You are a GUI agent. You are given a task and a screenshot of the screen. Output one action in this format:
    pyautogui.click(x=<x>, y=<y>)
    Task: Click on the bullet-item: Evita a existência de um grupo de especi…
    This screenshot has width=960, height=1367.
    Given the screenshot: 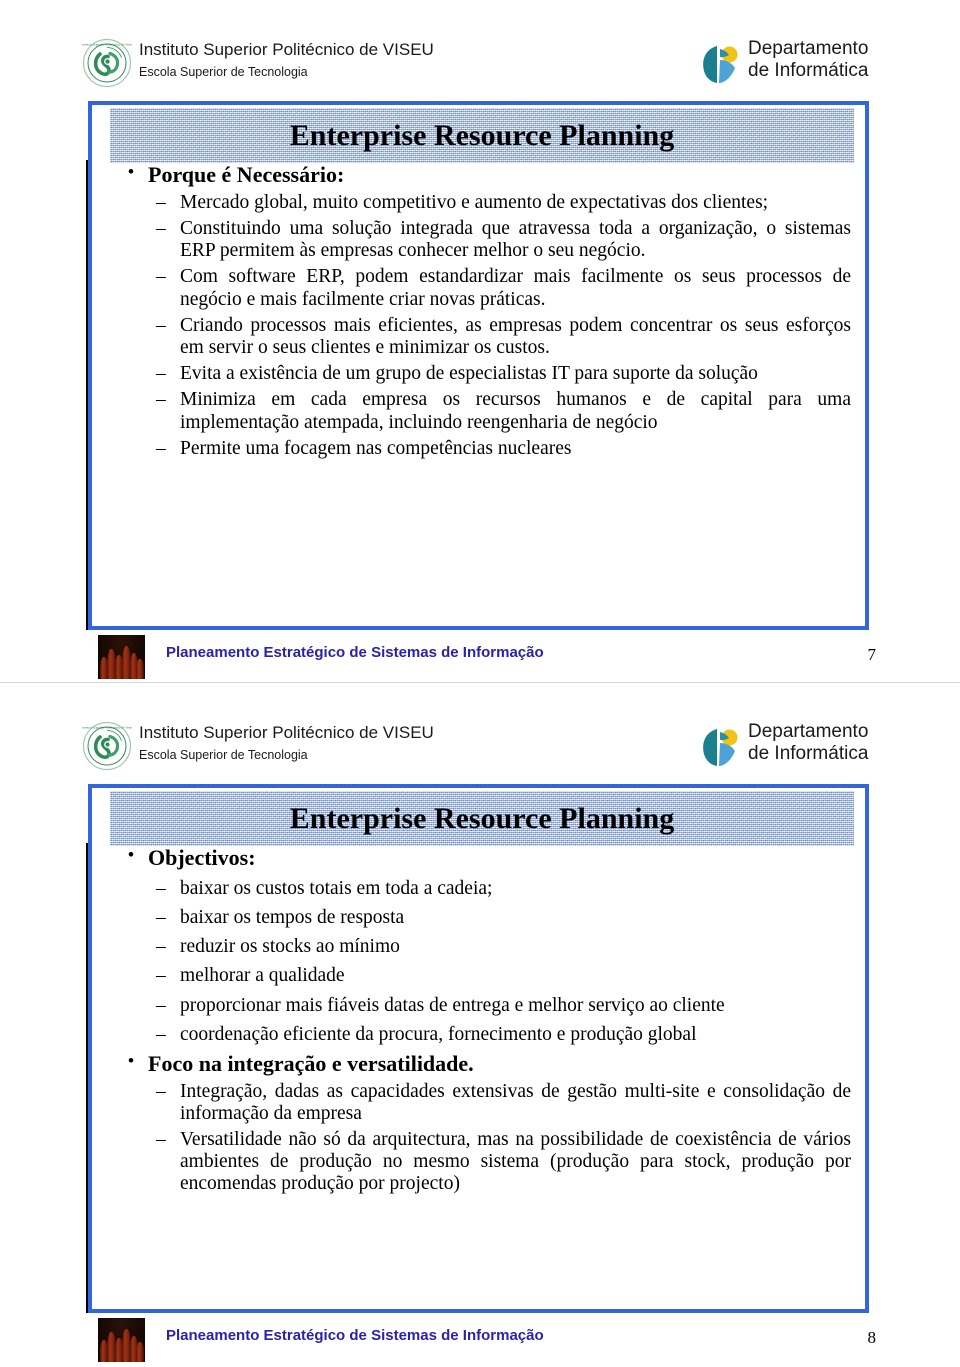 What is the action you would take?
    pyautogui.click(x=478, y=374)
    